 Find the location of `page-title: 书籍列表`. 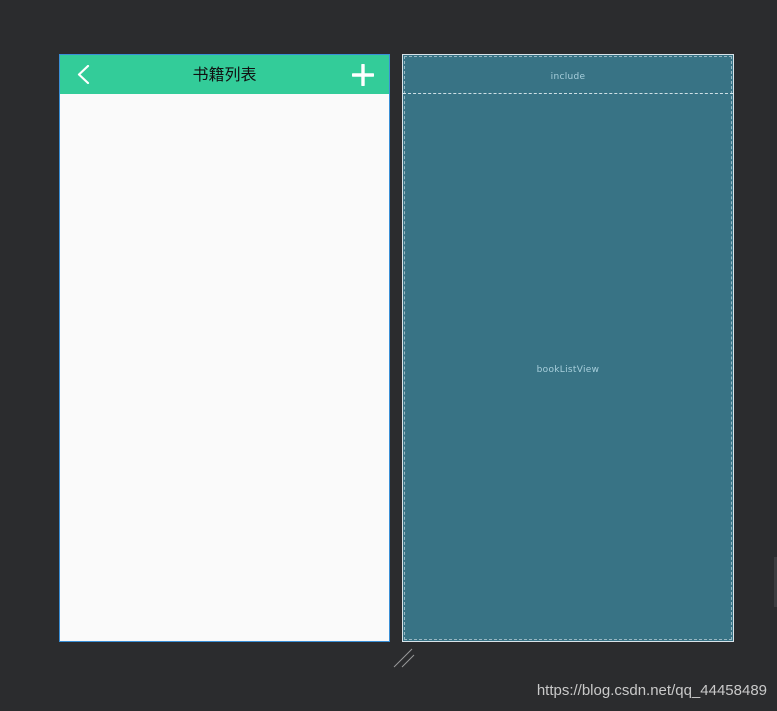

page-title: 书籍列表 is located at coordinates (224, 74).